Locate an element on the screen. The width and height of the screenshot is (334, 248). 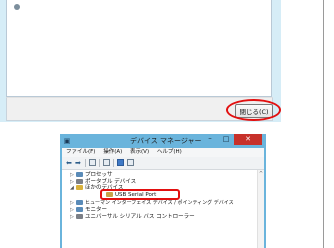
tree-item-label: ヒューマン インターフェイス デバイス / ポインティング デバイス is located at coordinates (159, 203).